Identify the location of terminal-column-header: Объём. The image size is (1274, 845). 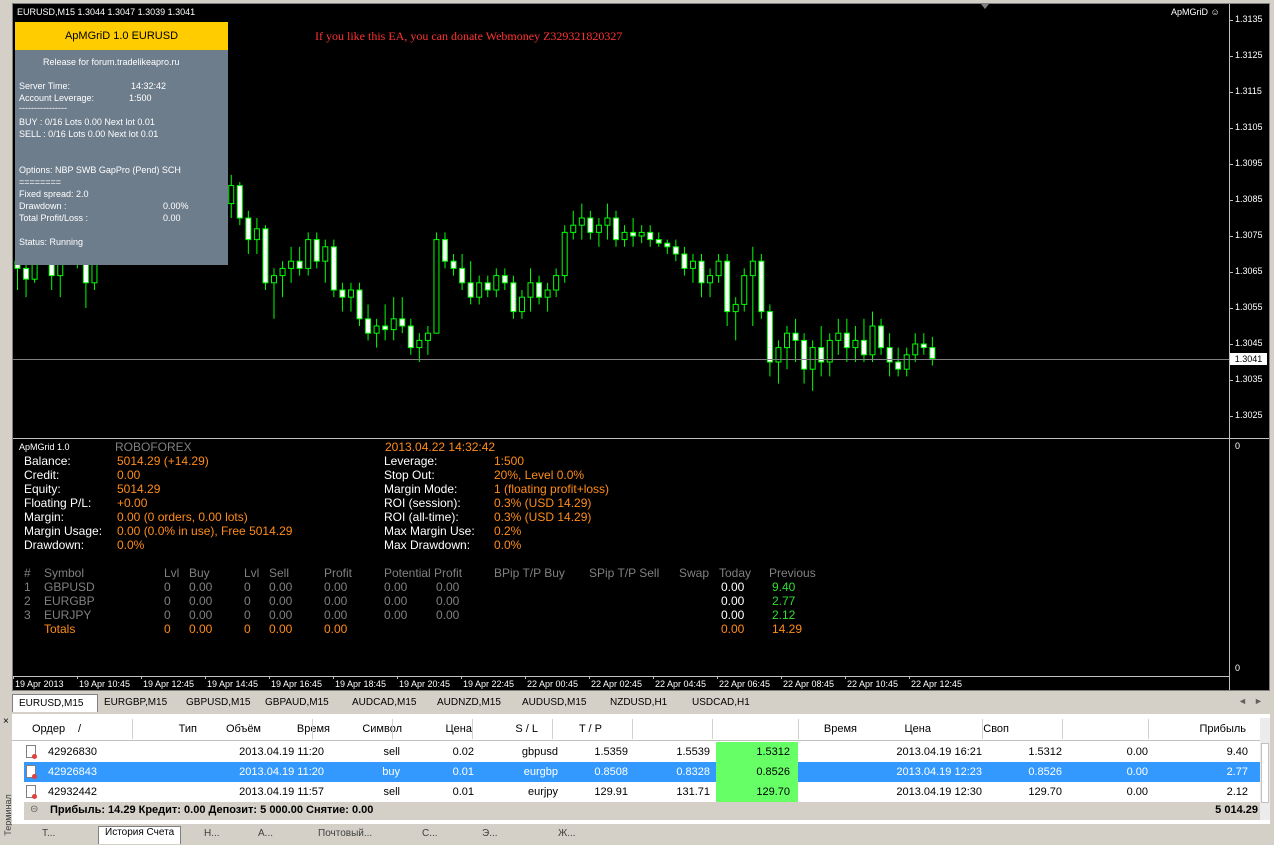
(243, 729).